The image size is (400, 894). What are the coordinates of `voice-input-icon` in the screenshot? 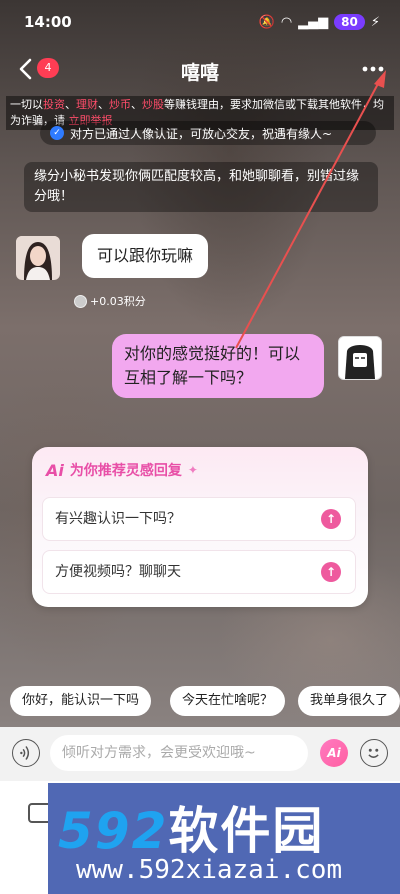 It's located at (26, 753).